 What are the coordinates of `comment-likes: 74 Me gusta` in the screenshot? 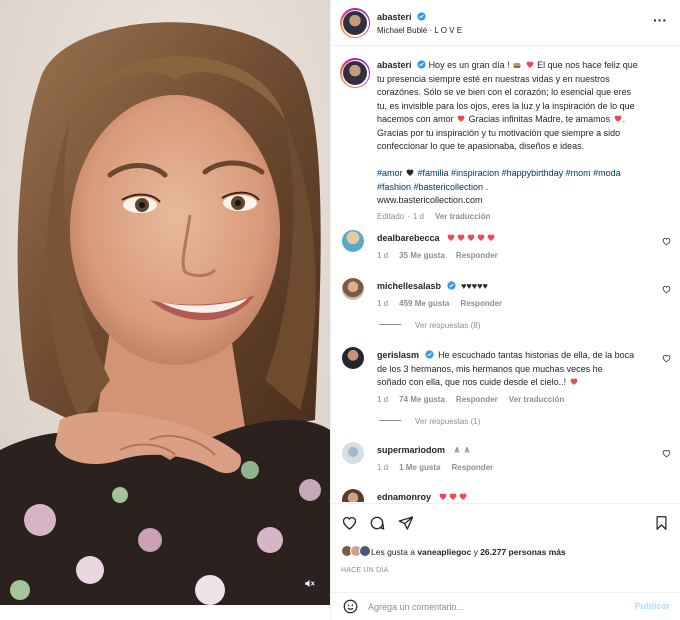 It's located at (422, 399).